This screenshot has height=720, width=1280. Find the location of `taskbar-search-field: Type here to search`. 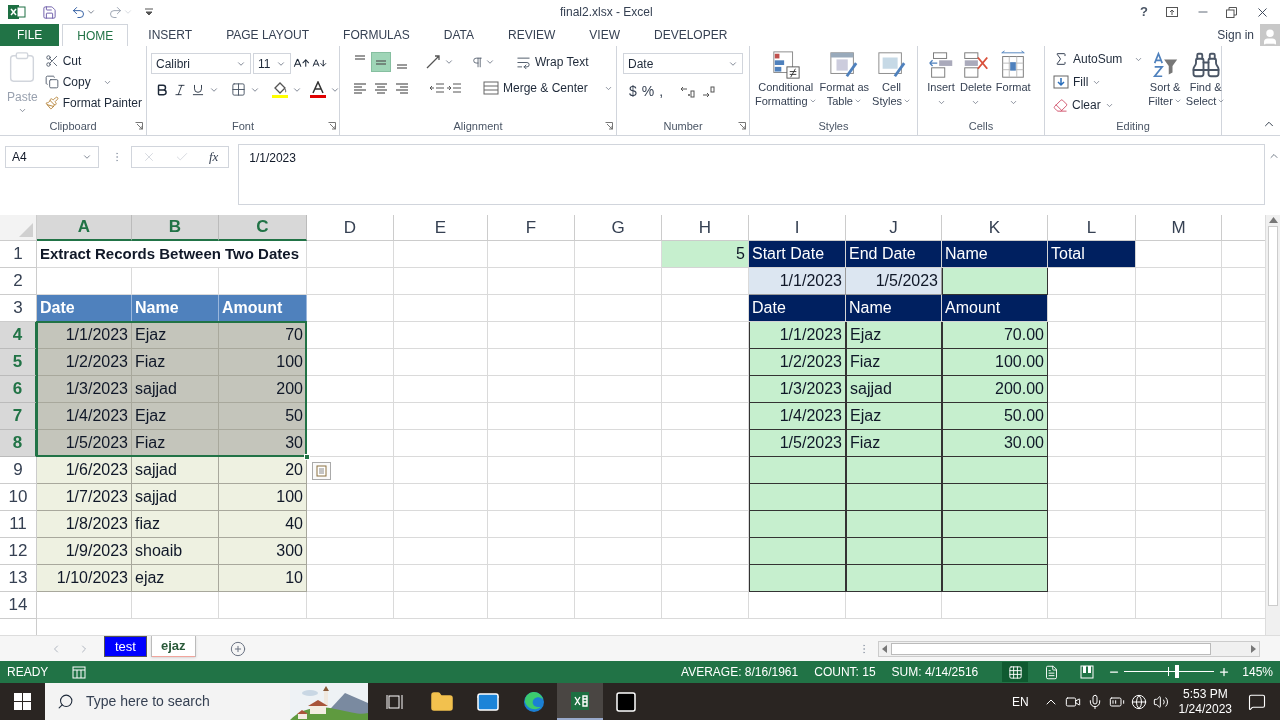

taskbar-search-field: Type here to search is located at coordinates (206, 701).